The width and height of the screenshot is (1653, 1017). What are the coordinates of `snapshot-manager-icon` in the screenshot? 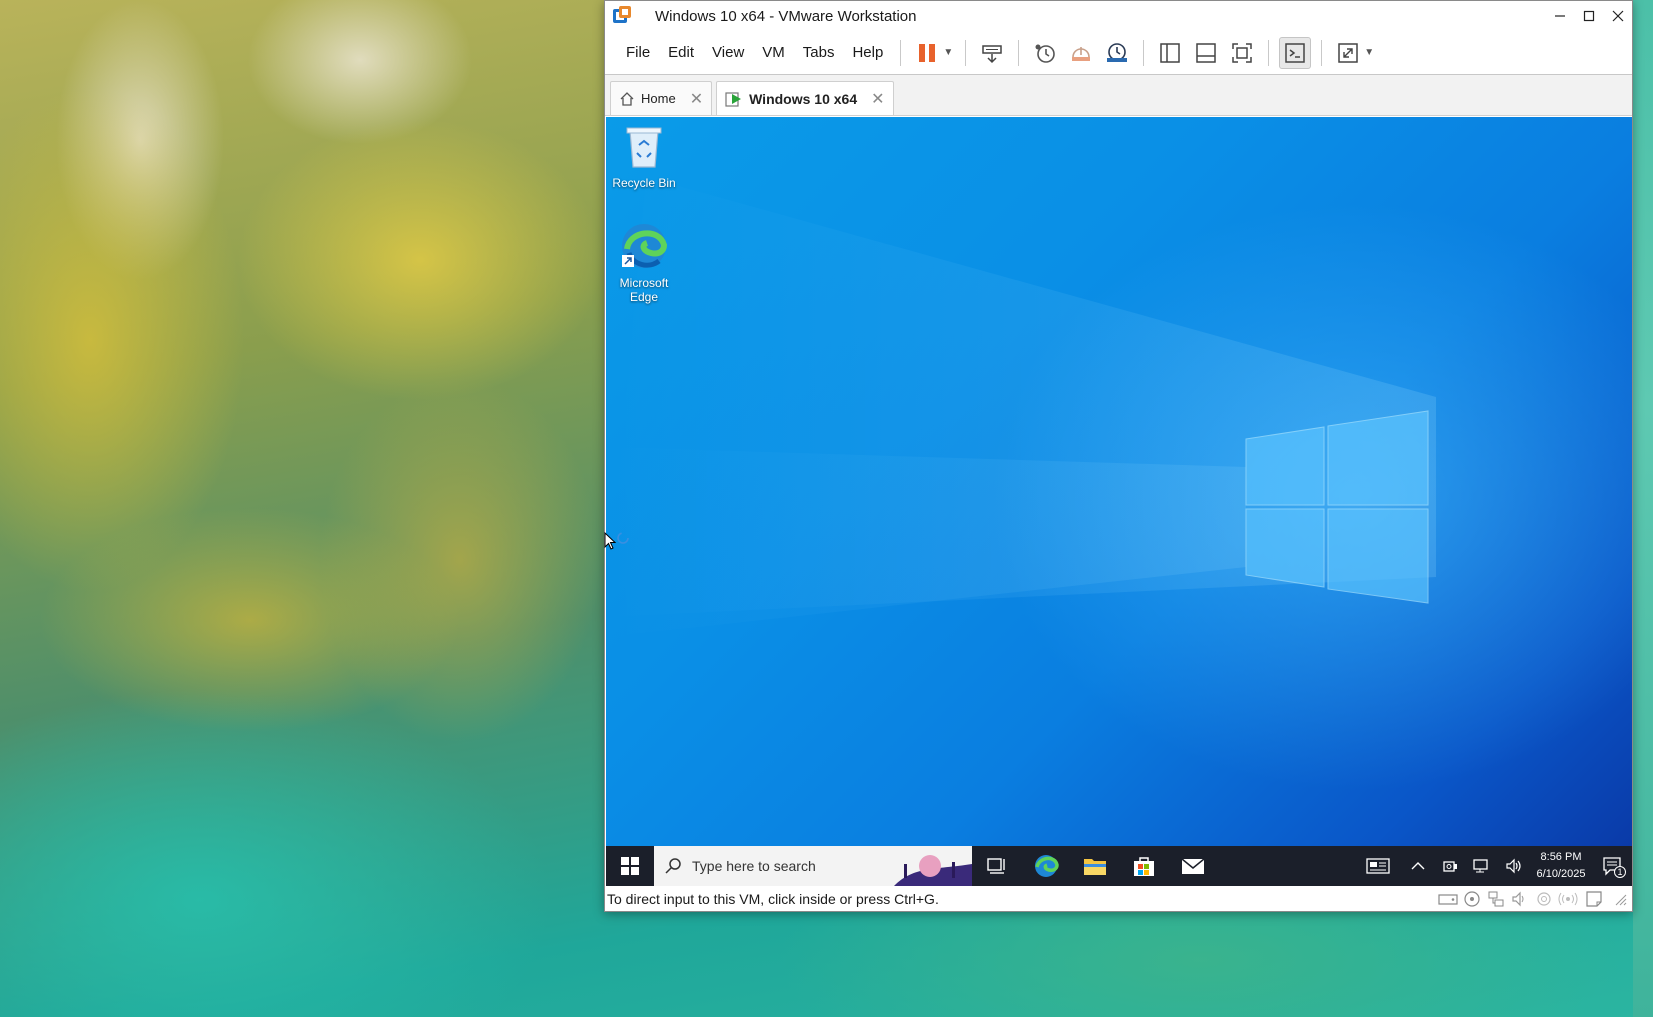 It's located at (1117, 53).